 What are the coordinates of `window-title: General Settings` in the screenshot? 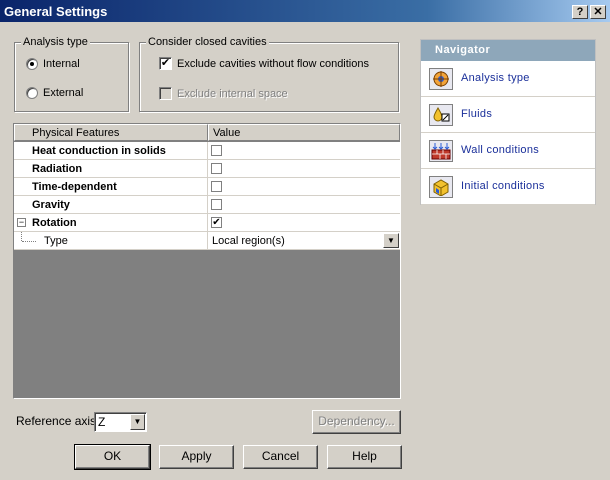 It's located at (56, 11).